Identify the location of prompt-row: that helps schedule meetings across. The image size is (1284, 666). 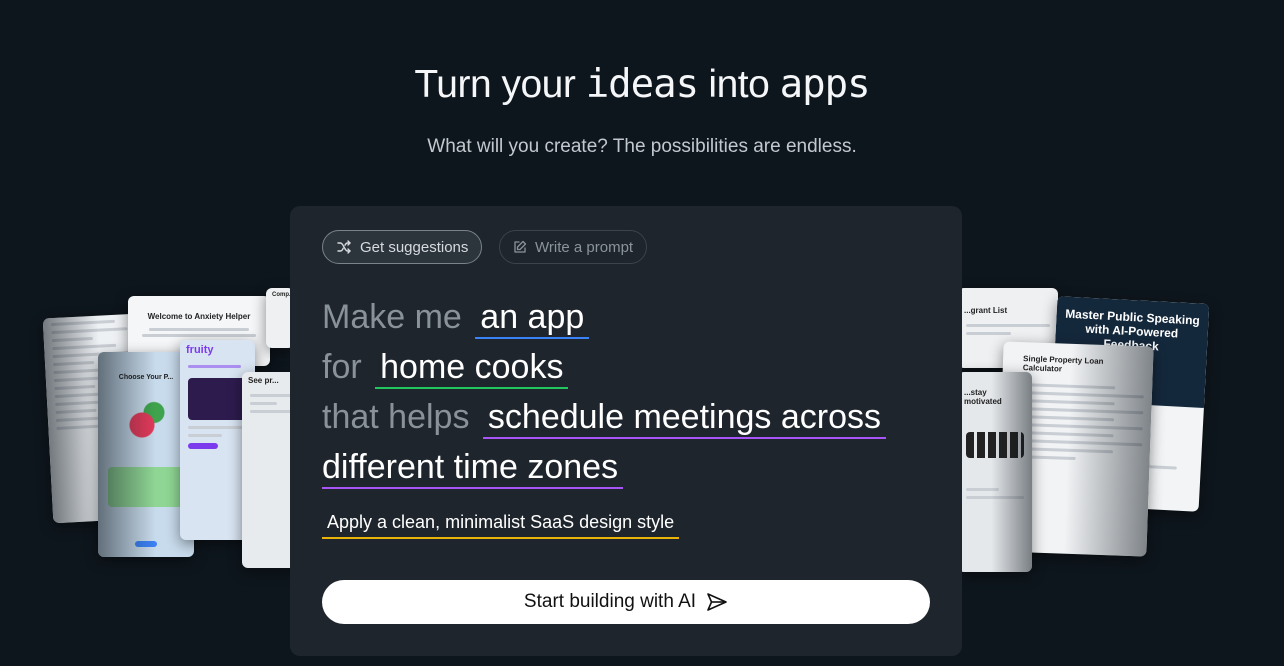
(632, 417).